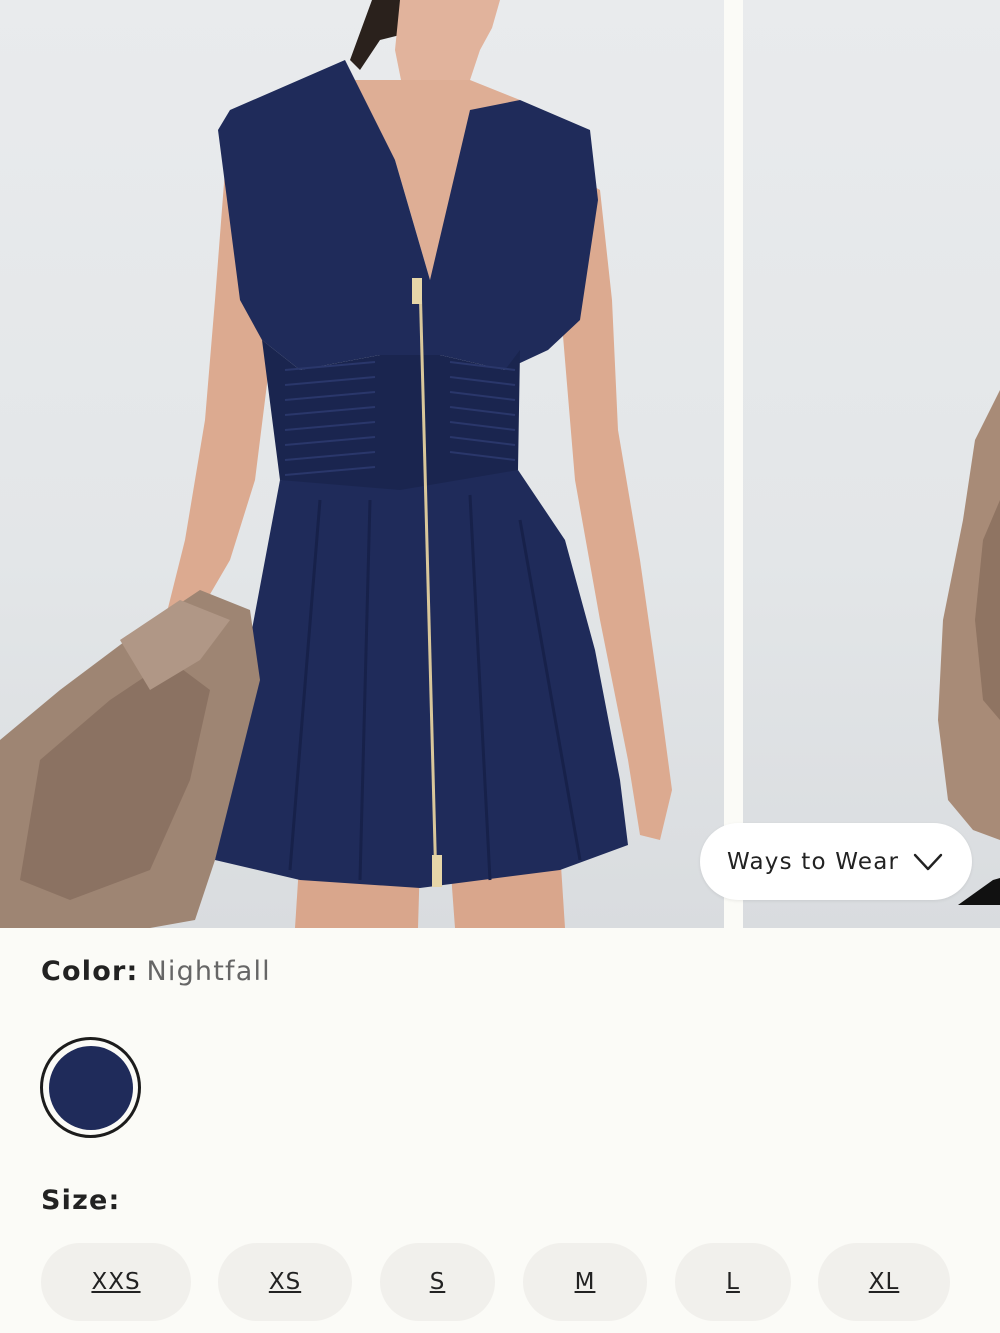 The image size is (1000, 1333). Describe the element at coordinates (116, 1282) in the screenshot. I see `size-option-xxs: XXS` at that location.